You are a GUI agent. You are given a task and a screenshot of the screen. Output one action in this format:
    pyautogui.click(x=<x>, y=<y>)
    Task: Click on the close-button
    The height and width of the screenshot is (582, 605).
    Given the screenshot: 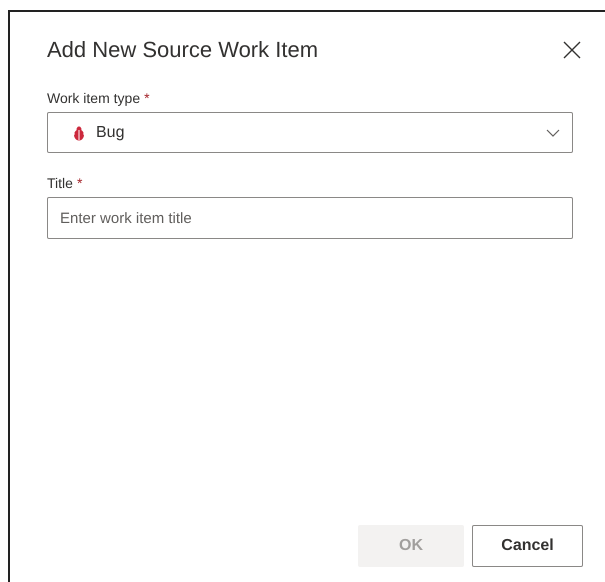 What is the action you would take?
    pyautogui.click(x=572, y=50)
    